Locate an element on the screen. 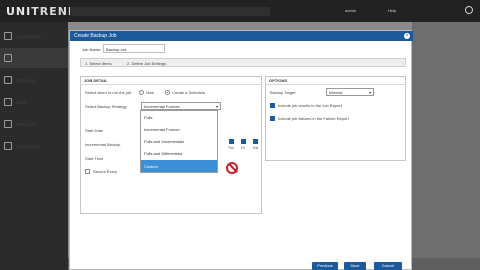 The image size is (480, 270). sidebar-item-reports: REPORTS is located at coordinates (34, 124).